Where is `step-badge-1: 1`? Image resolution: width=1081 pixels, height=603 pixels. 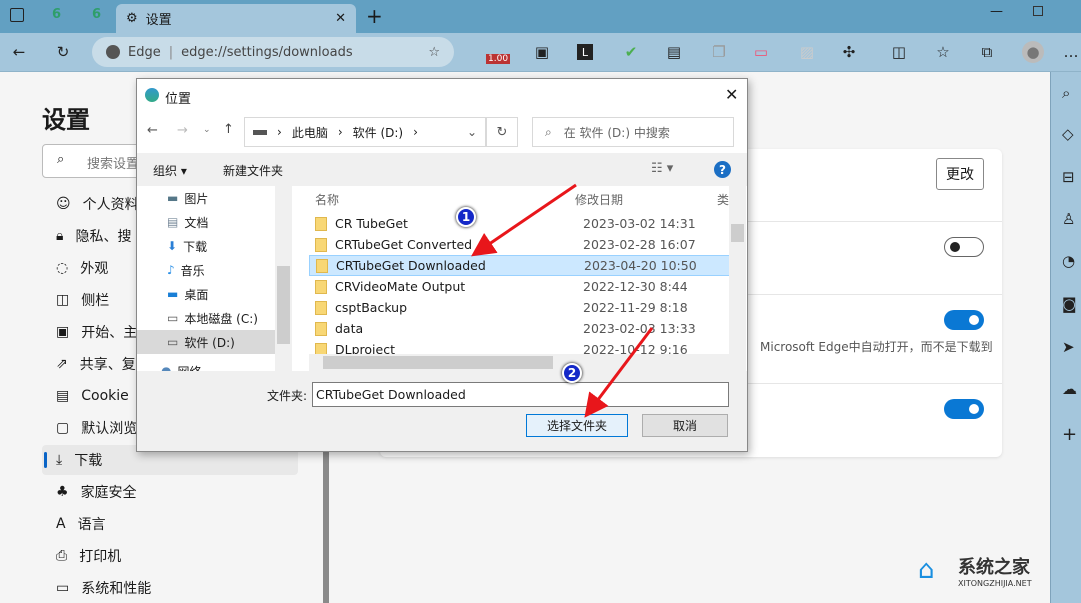
step-badge-1: 1 is located at coordinates (466, 217).